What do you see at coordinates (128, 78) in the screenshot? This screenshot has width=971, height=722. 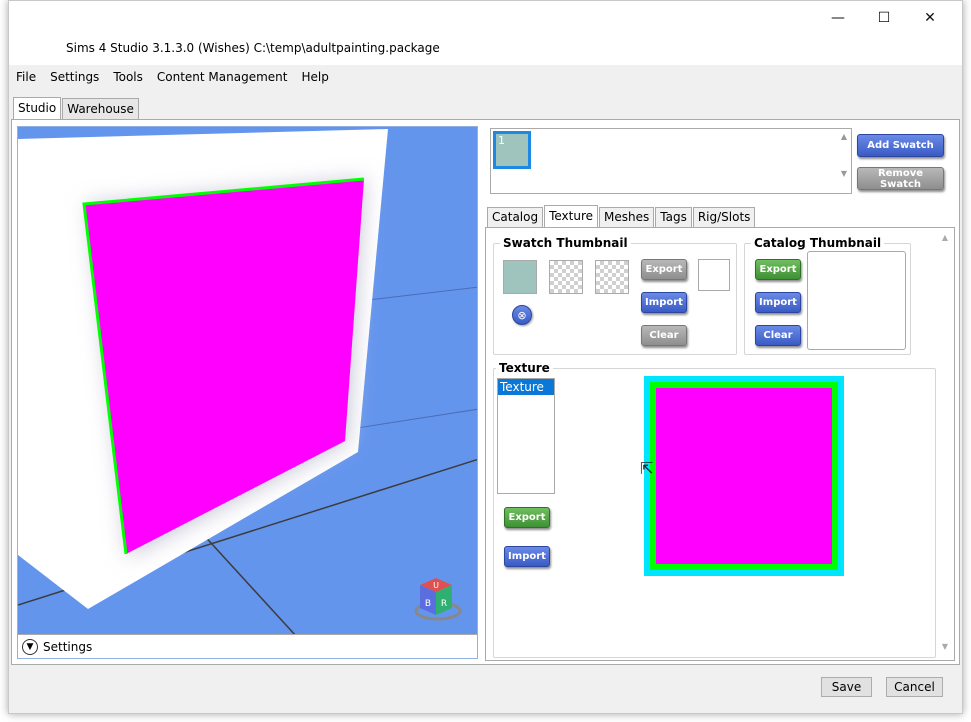 I see `menu-tools: Tools` at bounding box center [128, 78].